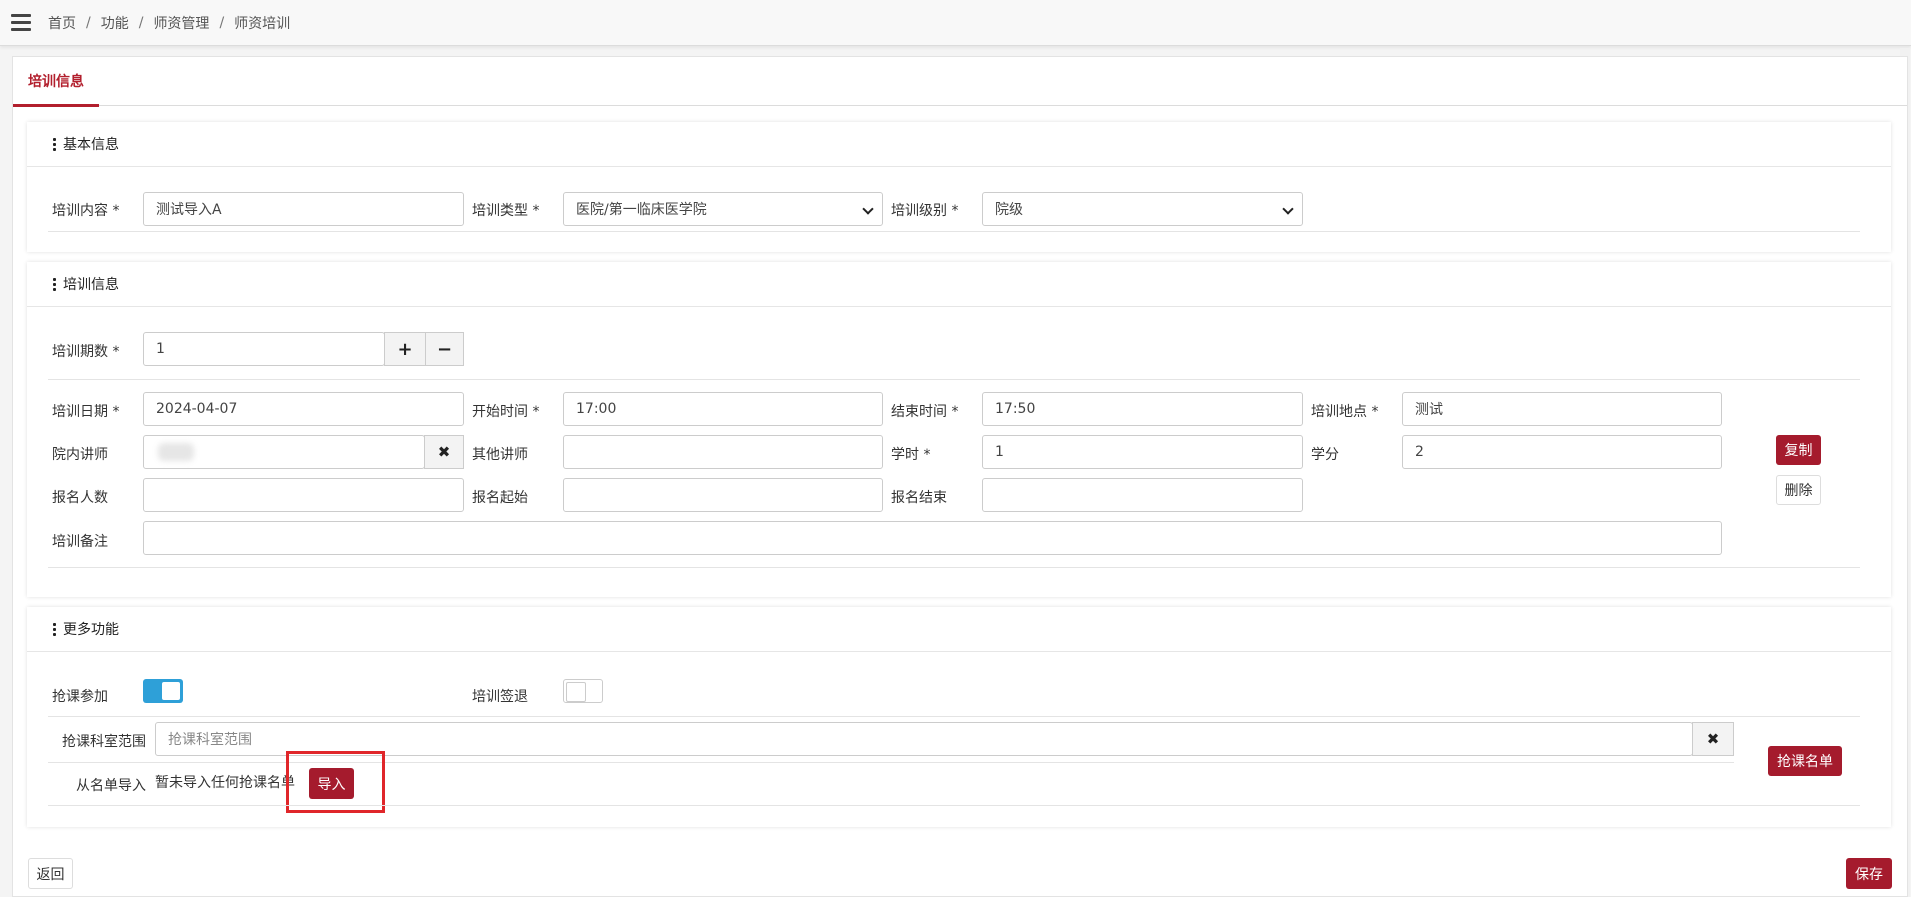 Image resolution: width=1911 pixels, height=897 pixels. Describe the element at coordinates (959, 284) in the screenshot. I see `panel-header: 培训信息` at that location.